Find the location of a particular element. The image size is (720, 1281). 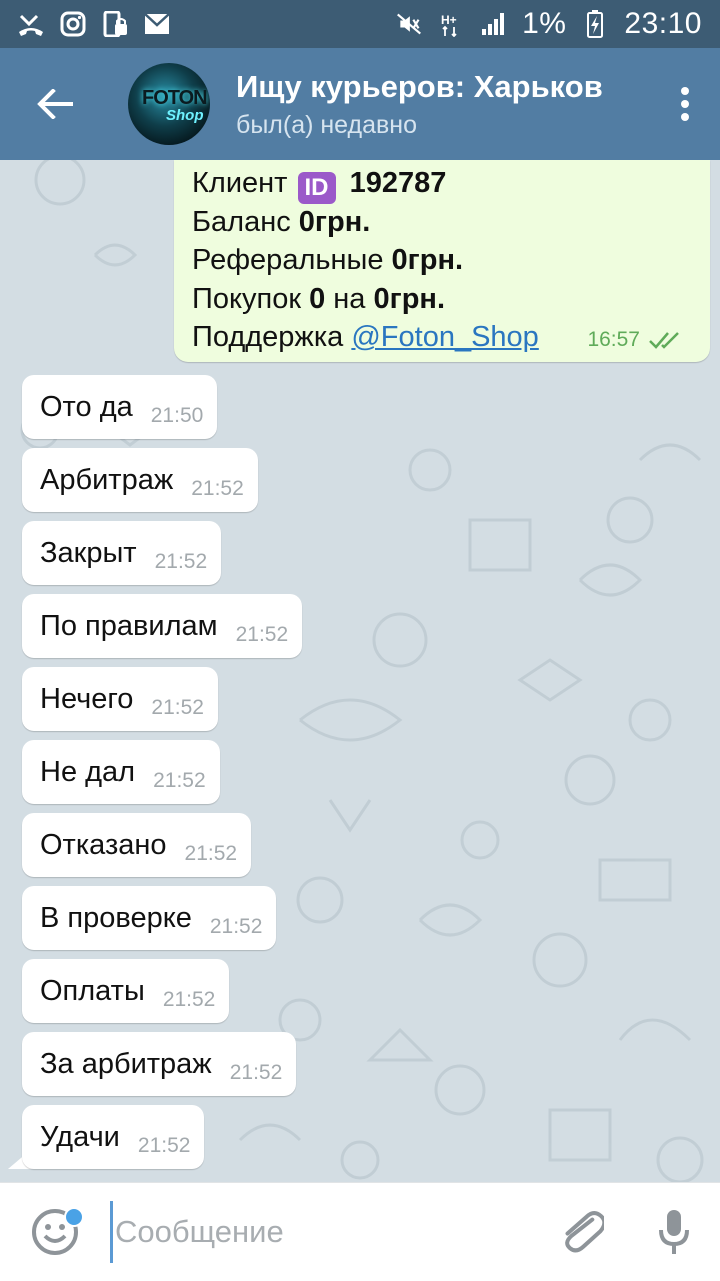

message-input is located at coordinates (323, 1232).